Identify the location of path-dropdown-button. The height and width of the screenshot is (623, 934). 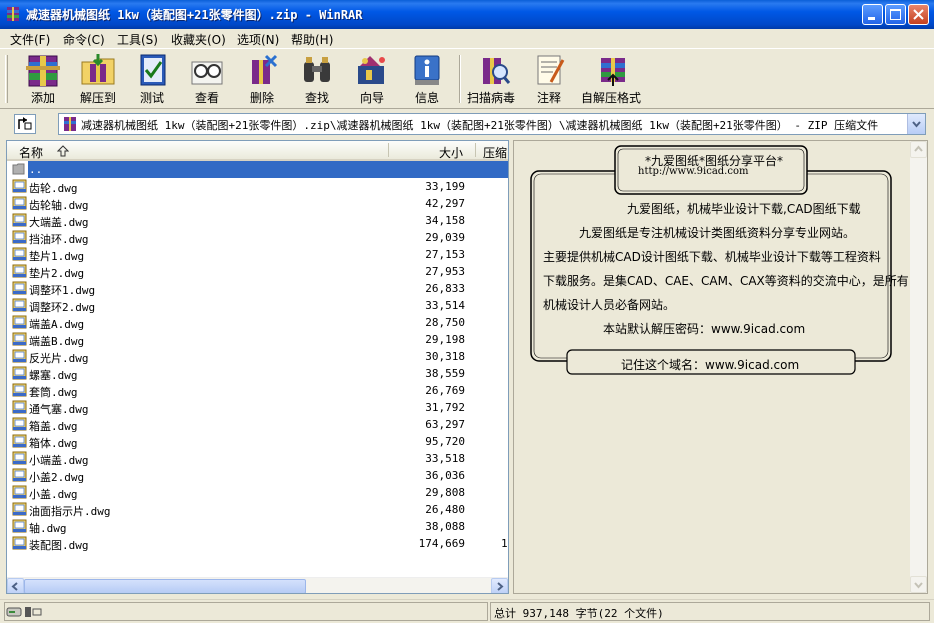
(916, 124).